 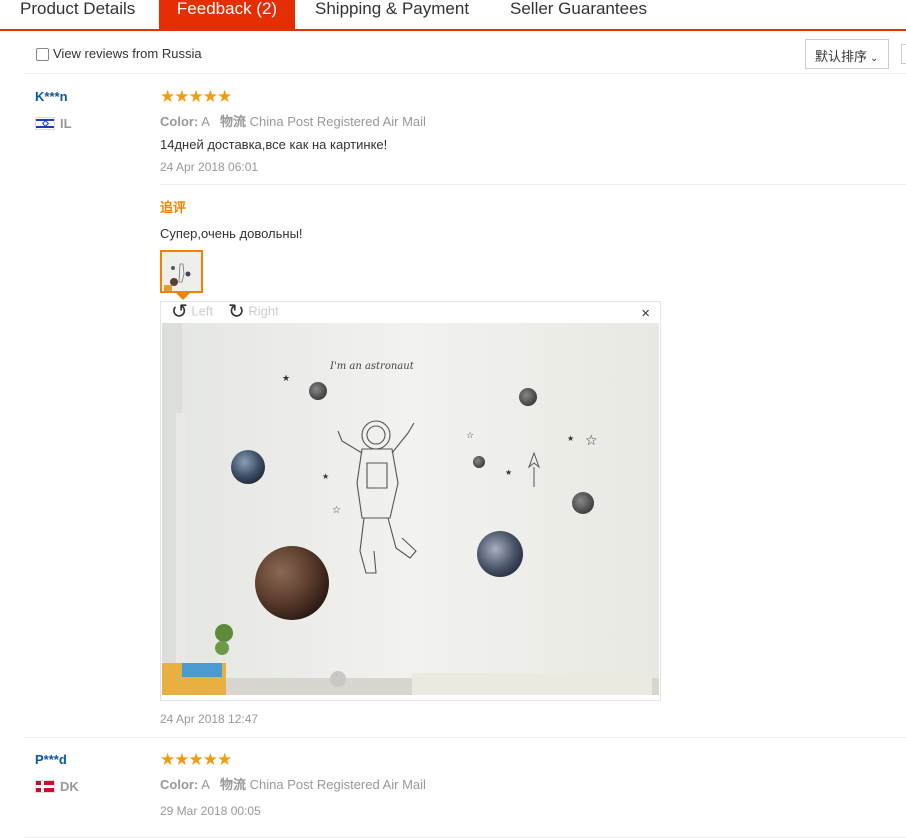 I want to click on close-icon: ×, so click(x=645, y=313).